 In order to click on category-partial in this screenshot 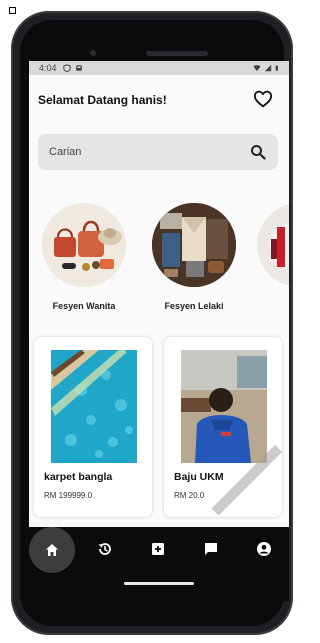, I will do `click(273, 245)`.